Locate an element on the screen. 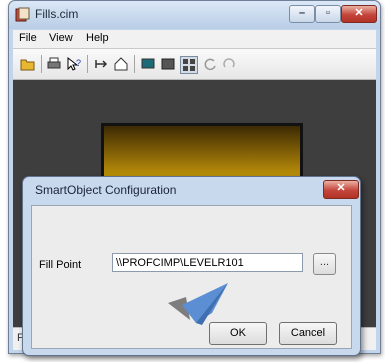  menu-help: Help is located at coordinates (97, 38).